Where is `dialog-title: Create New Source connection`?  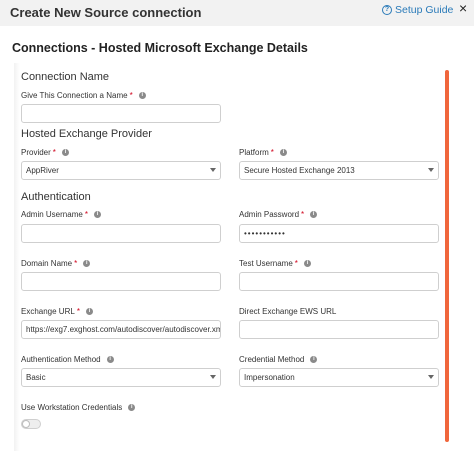
dialog-title: Create New Source connection is located at coordinates (106, 12).